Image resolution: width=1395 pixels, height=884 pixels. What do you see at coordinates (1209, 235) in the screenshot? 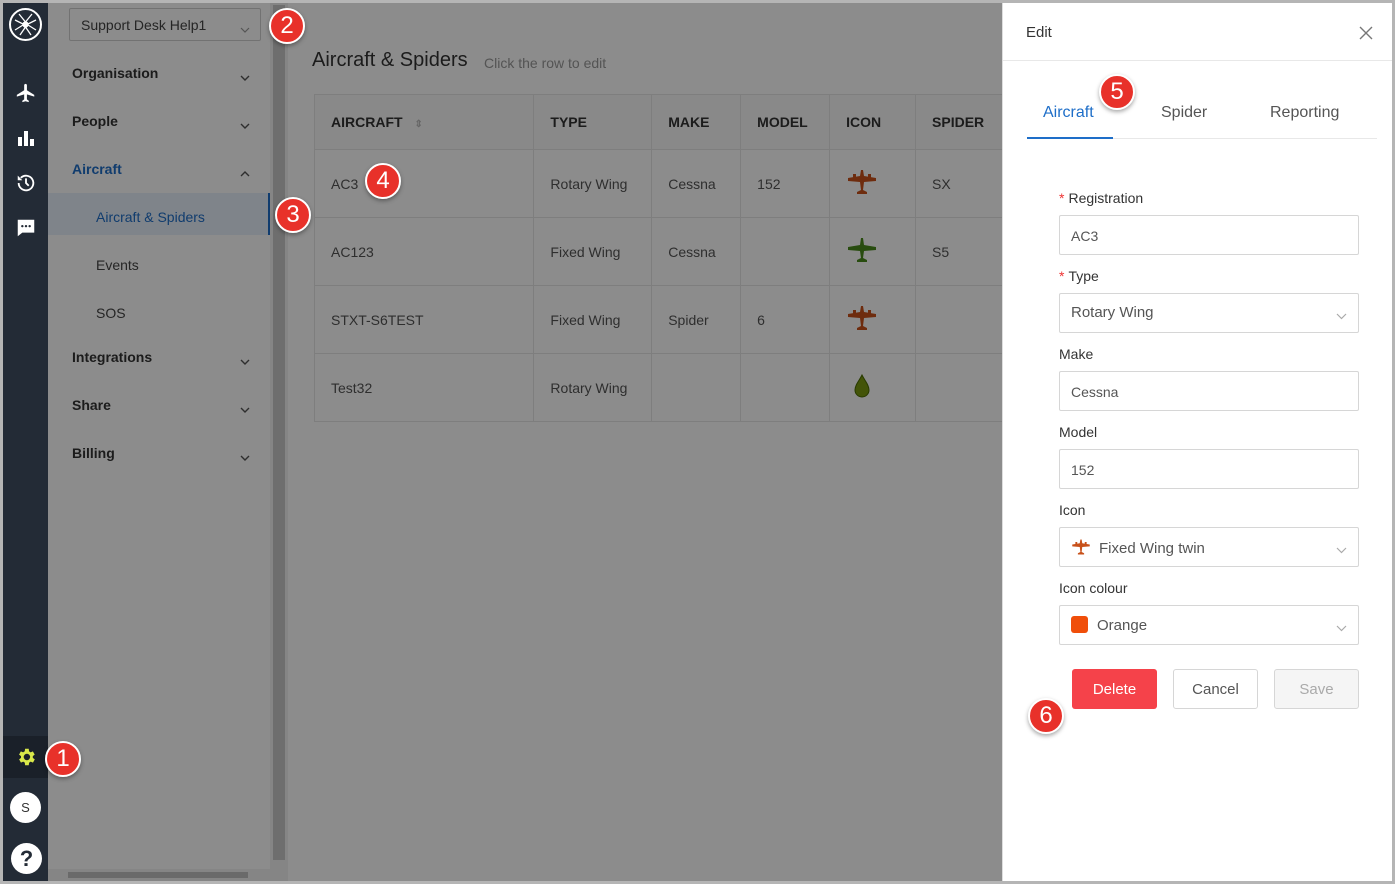
I see `registration-input: AC3` at bounding box center [1209, 235].